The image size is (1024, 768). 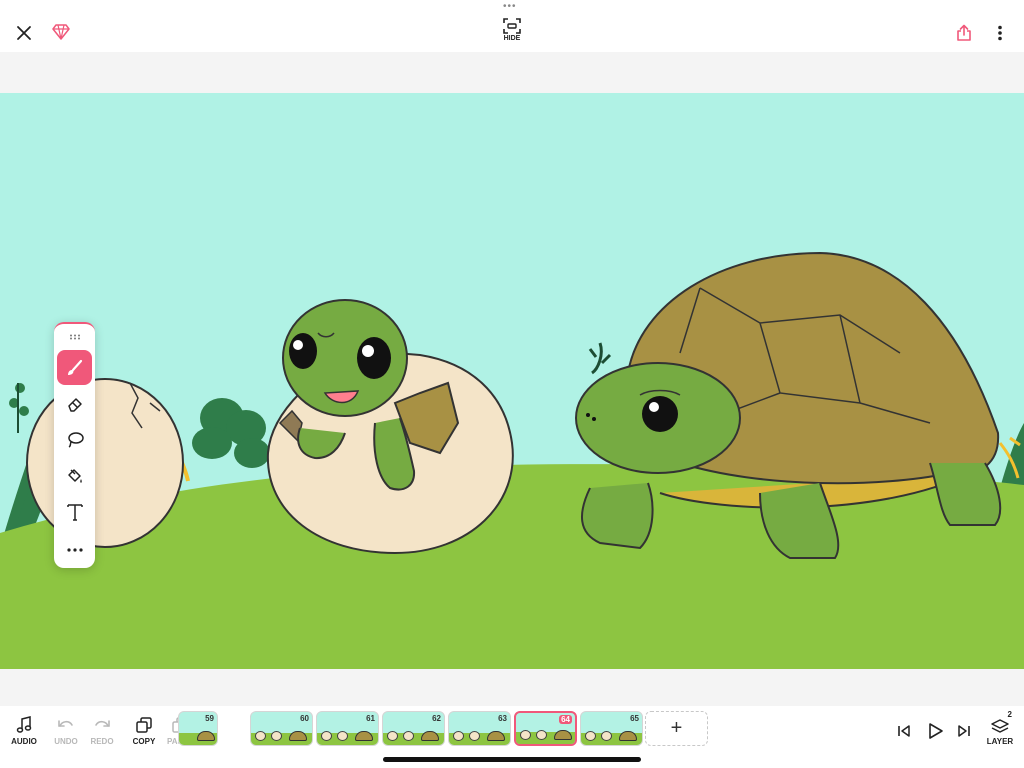 What do you see at coordinates (512, 759) in the screenshot?
I see `home-indicator` at bounding box center [512, 759].